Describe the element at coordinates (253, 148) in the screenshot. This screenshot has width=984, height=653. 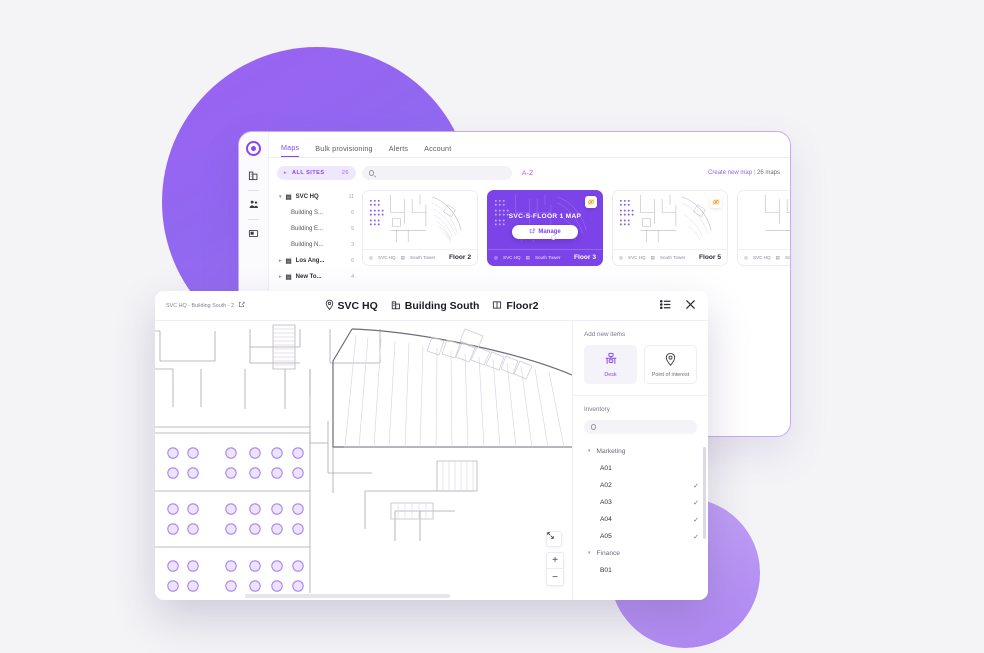
I see `target-logo-icon` at that location.